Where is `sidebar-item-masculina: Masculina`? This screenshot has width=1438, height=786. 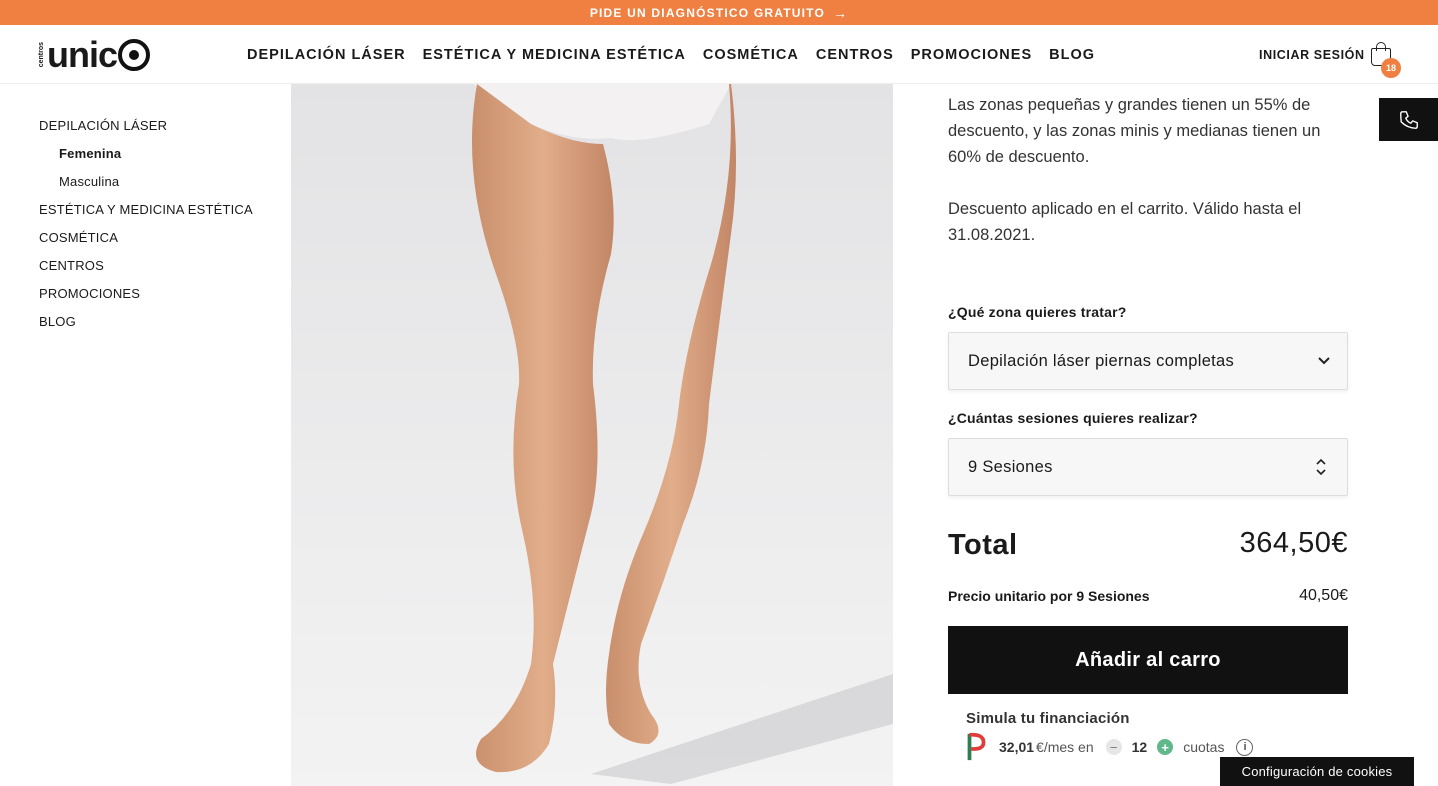
sidebar-item-masculina: Masculina is located at coordinates (146, 188).